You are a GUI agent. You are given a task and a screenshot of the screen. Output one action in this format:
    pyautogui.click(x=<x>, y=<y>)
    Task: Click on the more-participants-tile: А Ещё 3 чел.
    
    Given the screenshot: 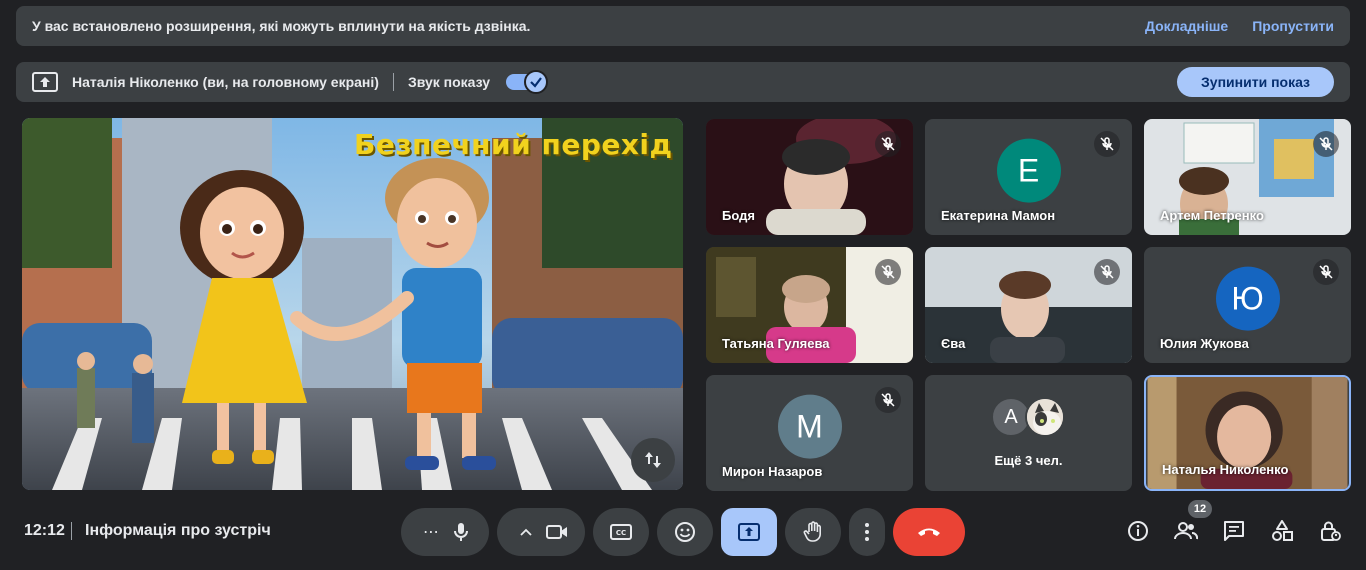 What is the action you would take?
    pyautogui.click(x=1028, y=433)
    